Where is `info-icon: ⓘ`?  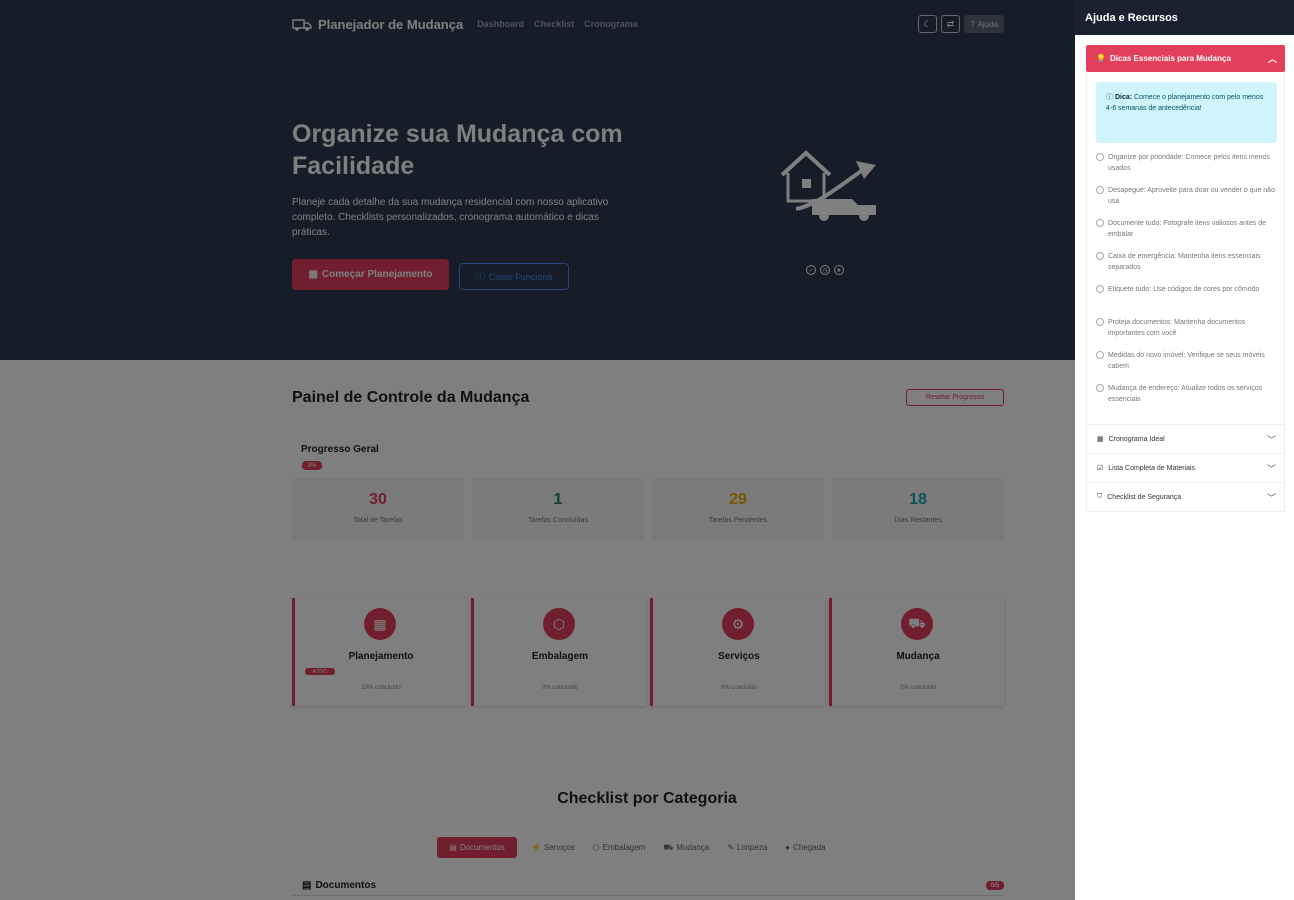
info-icon: ⓘ is located at coordinates (1109, 97).